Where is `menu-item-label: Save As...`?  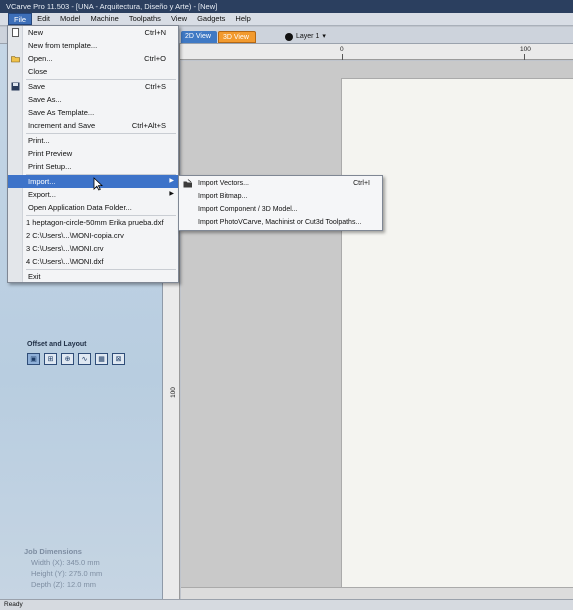 menu-item-label: Save As... is located at coordinates (45, 99).